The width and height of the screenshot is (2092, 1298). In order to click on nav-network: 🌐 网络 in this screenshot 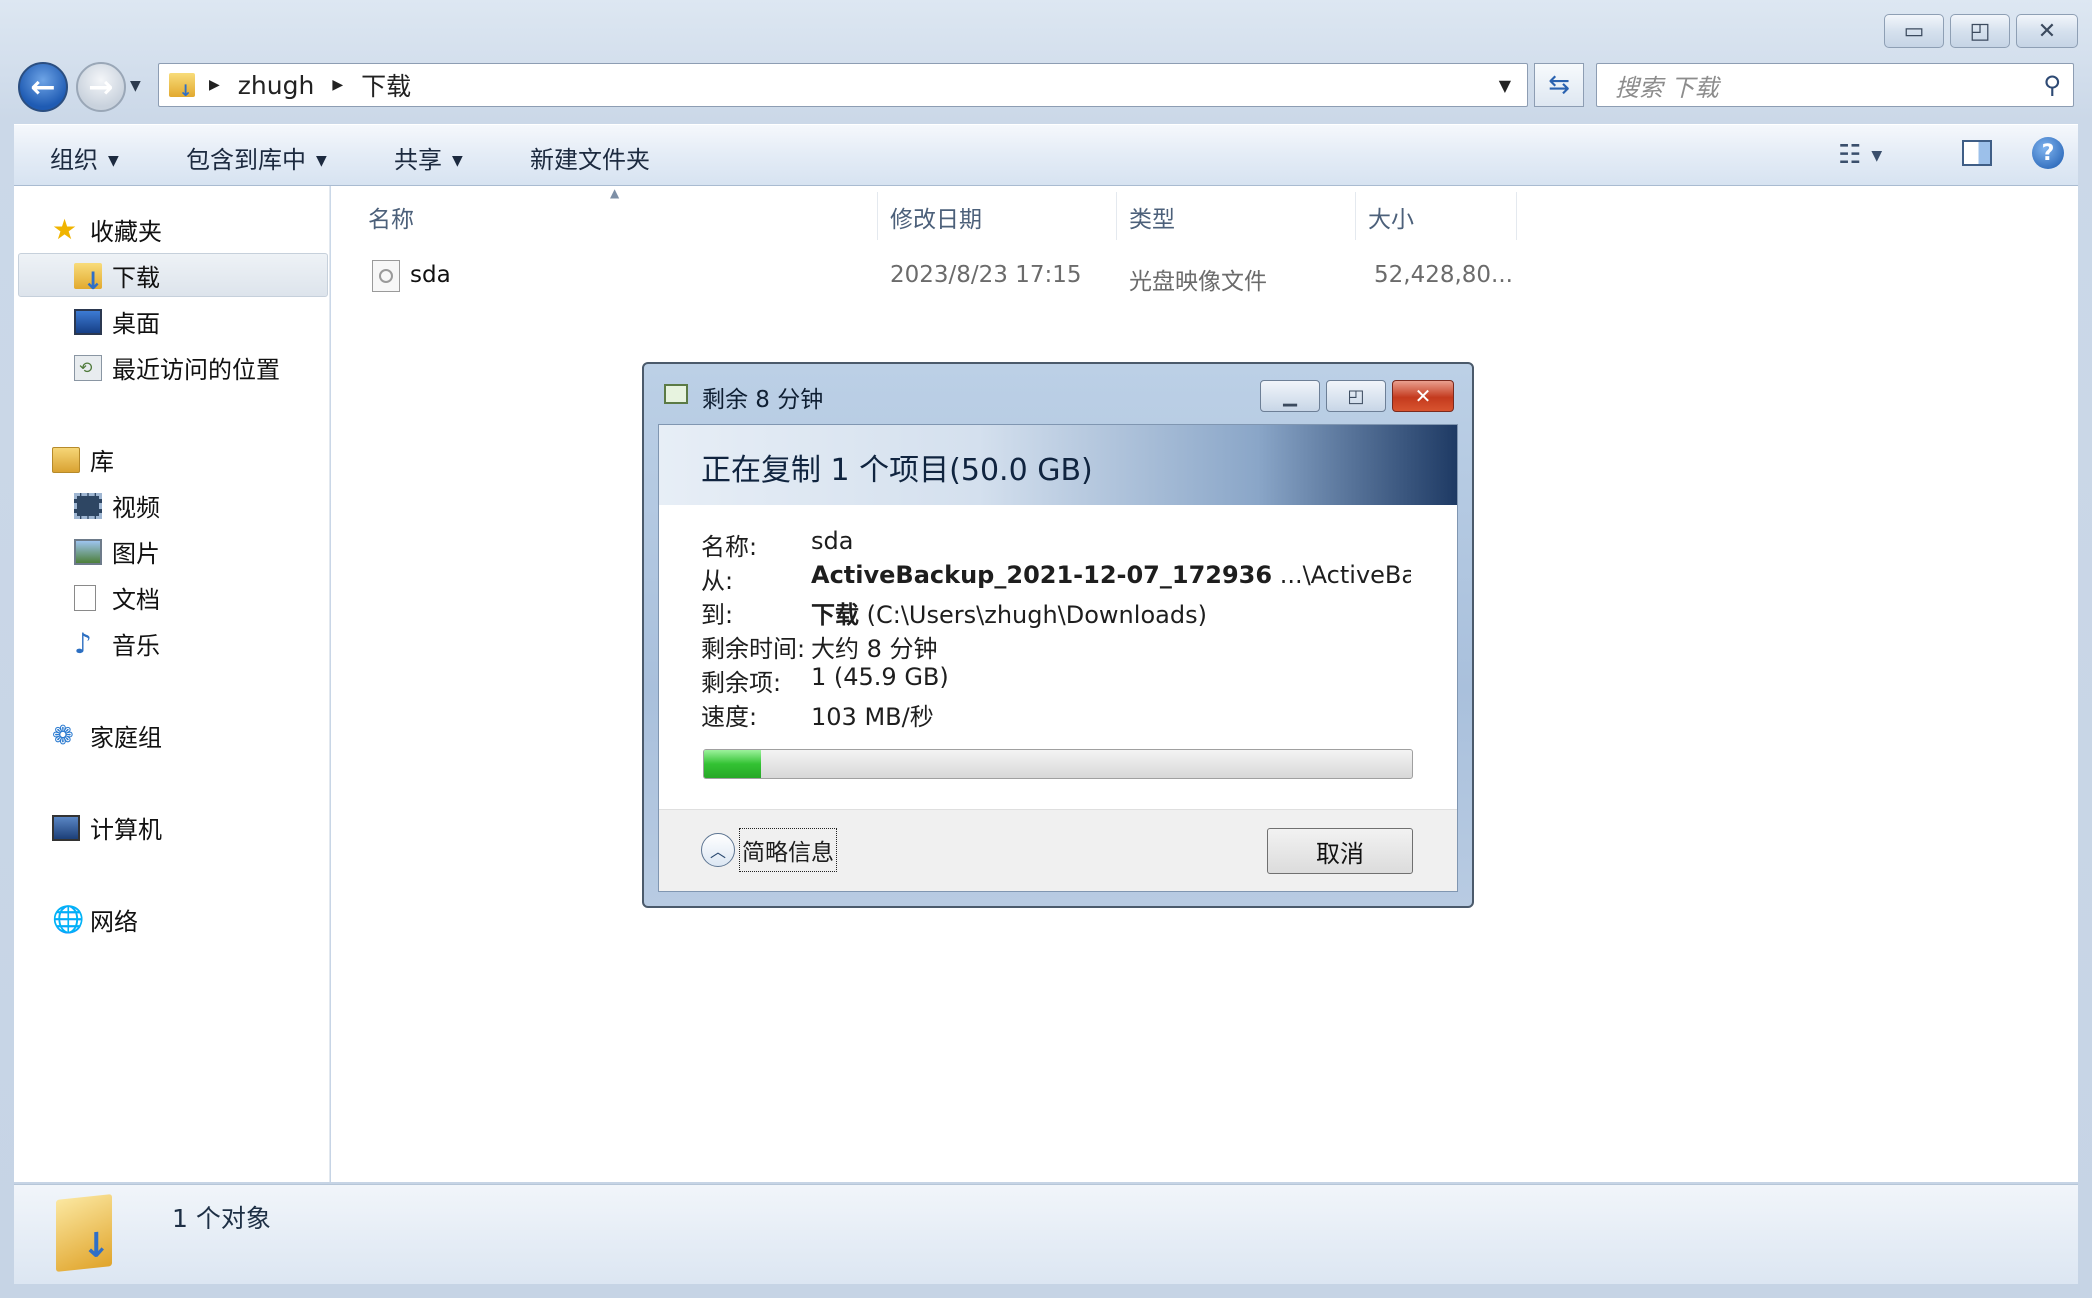, I will do `click(95, 919)`.